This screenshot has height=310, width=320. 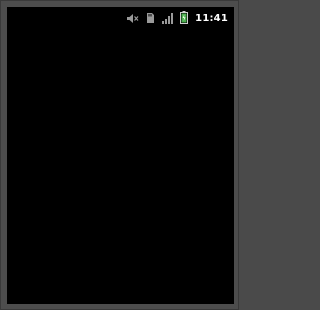 I want to click on battery-icon, so click(x=184, y=18).